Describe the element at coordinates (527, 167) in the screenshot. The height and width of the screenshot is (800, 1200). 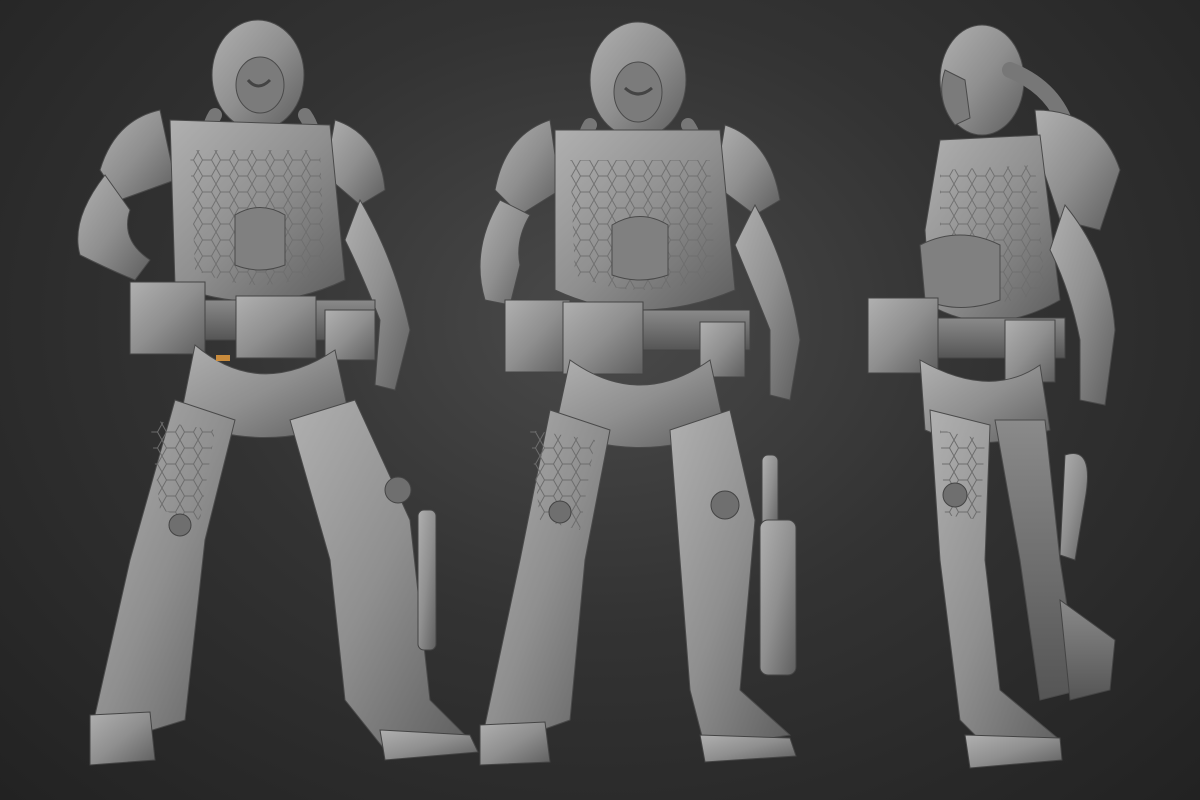
I see `shoulder-pad-left` at that location.